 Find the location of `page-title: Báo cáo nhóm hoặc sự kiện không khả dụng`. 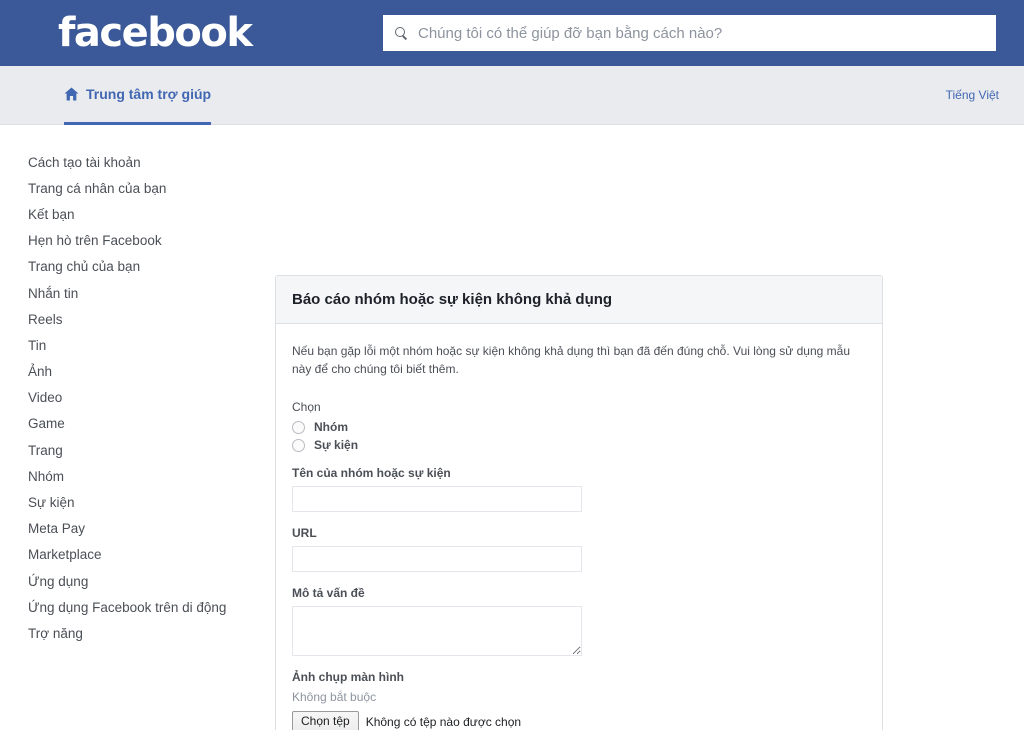

page-title: Báo cáo nhóm hoặc sự kiện không khả dụng is located at coordinates (452, 299).